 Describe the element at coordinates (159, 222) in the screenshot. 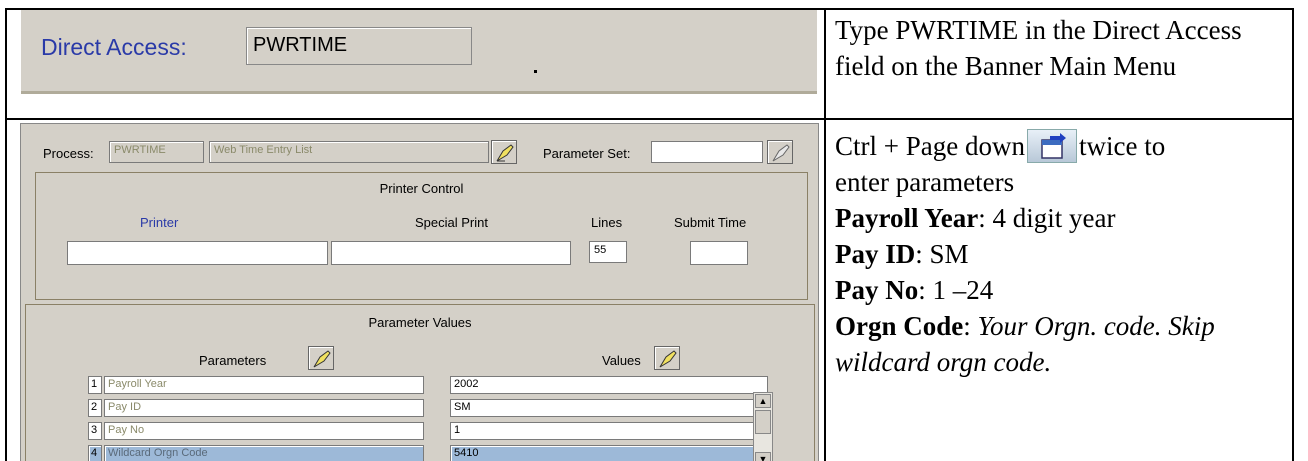

I see `printer-label: Printer` at that location.